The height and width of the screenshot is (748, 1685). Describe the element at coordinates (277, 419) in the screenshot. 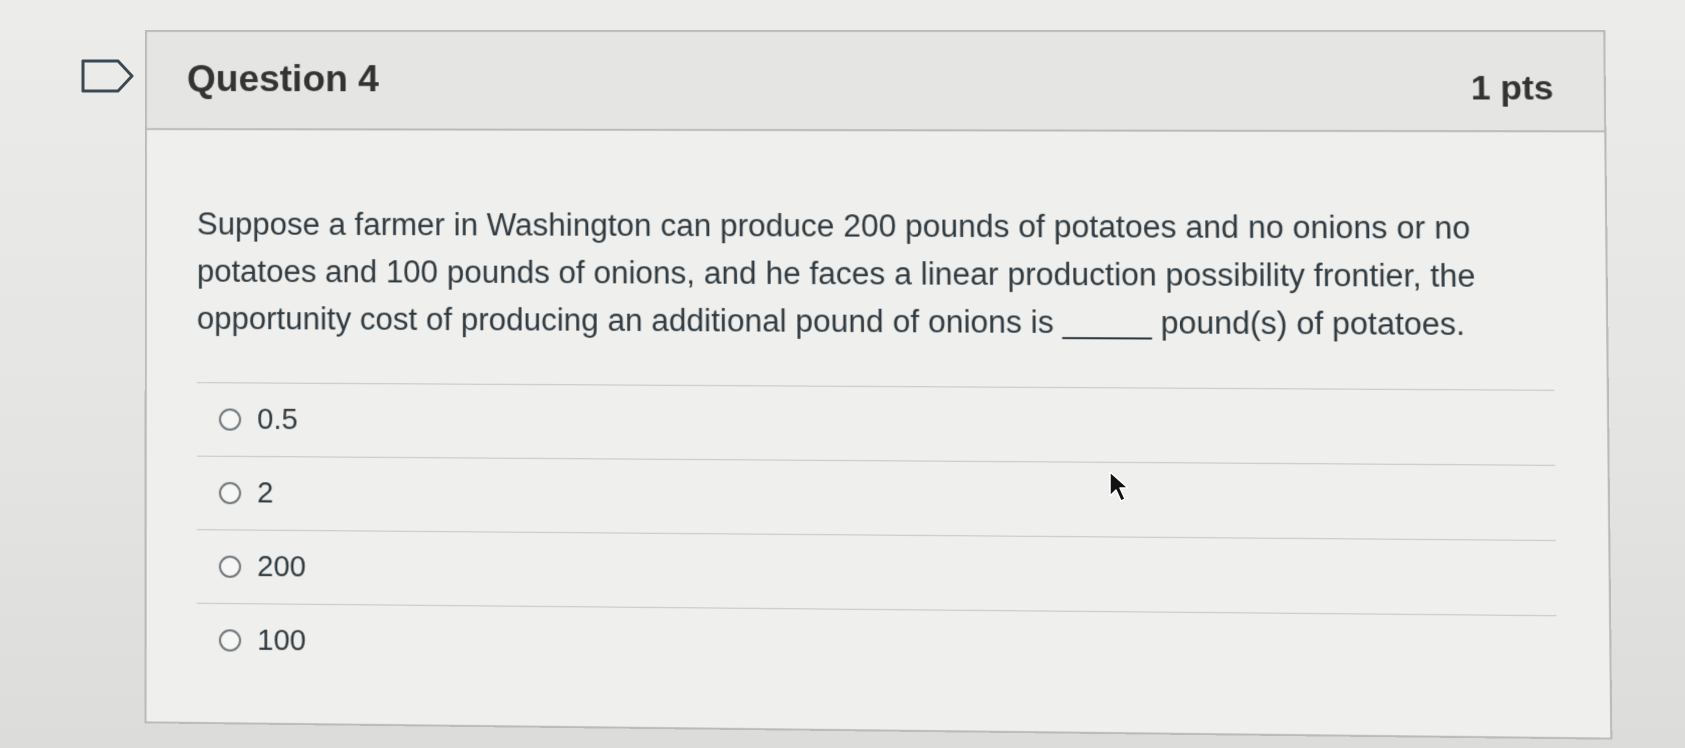

I see `answer-label: 0.5` at that location.